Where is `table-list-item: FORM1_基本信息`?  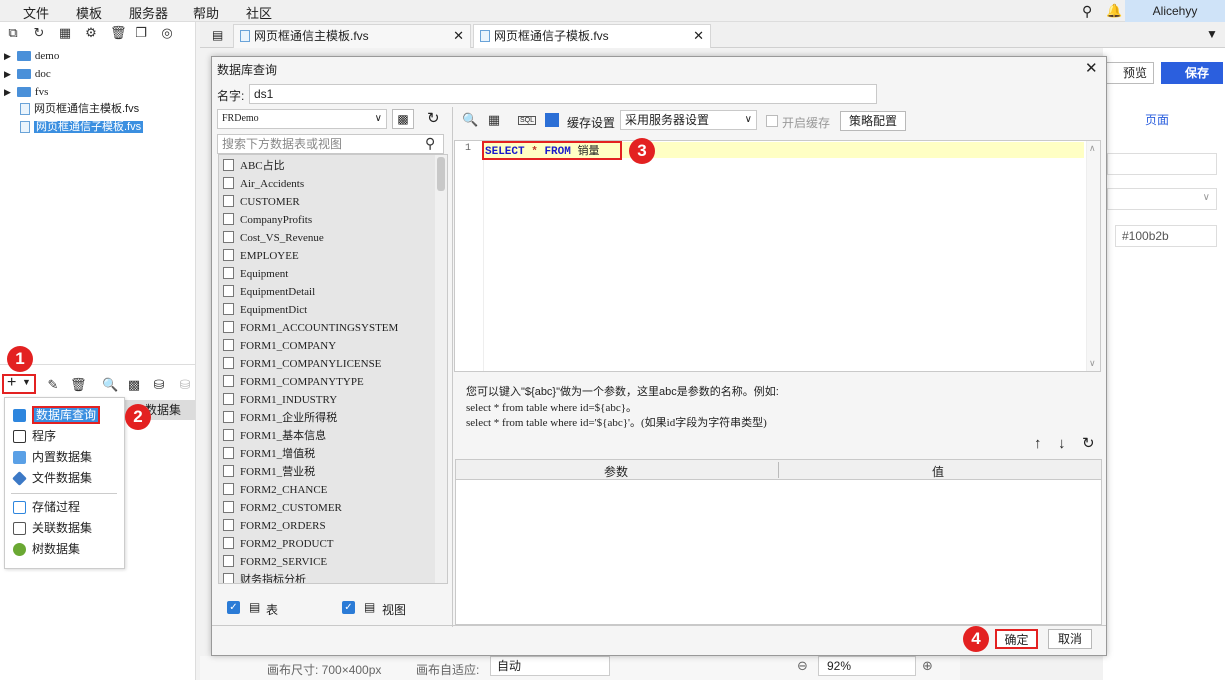
table-list-item: FORM1_基本信息 is located at coordinates (274, 436).